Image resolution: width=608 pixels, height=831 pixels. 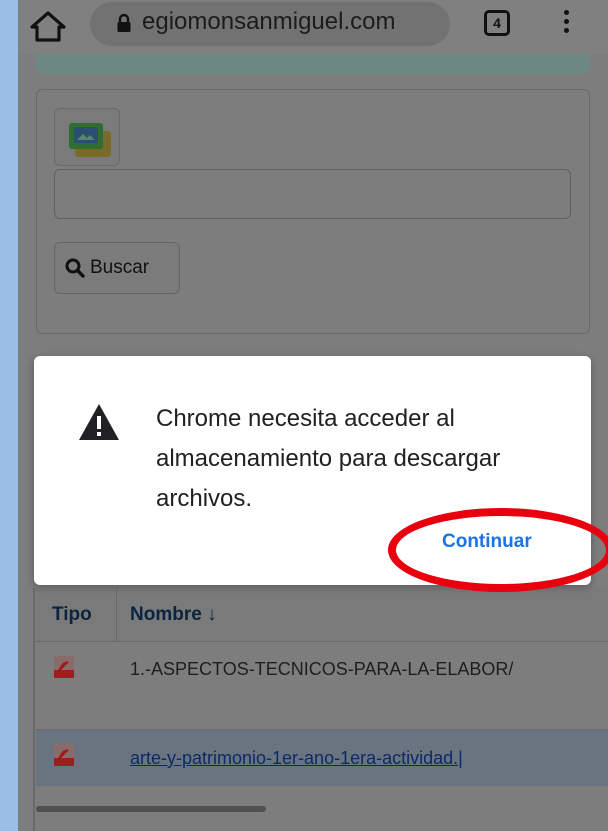 What do you see at coordinates (313, 64) in the screenshot?
I see `page-header-strip` at bounding box center [313, 64].